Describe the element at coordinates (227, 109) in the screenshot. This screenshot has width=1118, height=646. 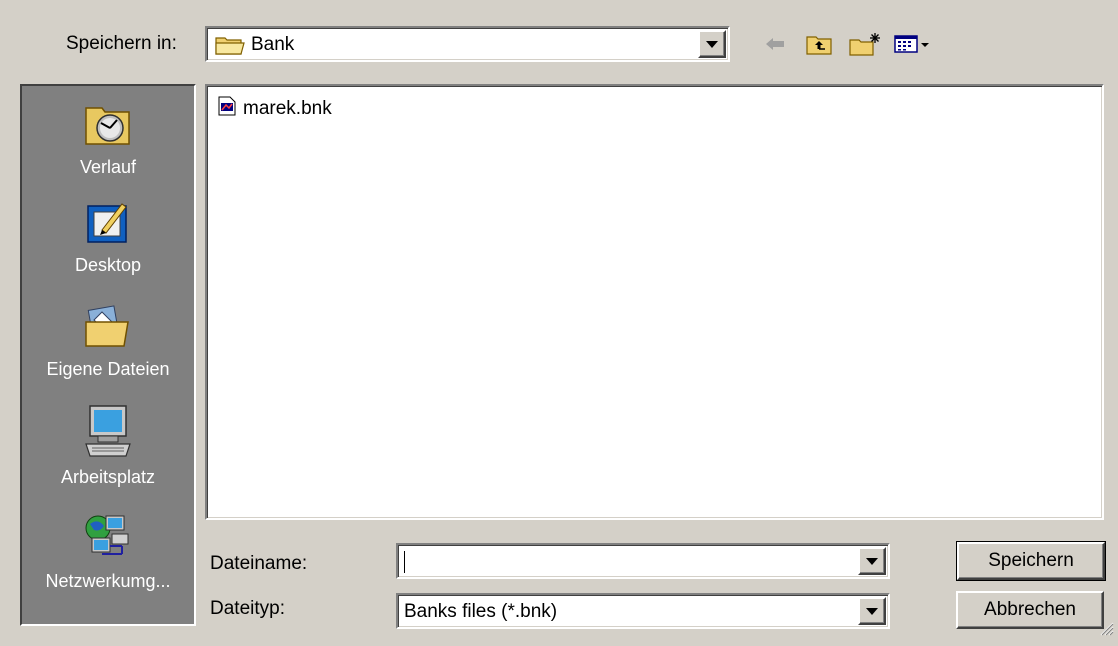
I see `bnk-file-icon` at that location.